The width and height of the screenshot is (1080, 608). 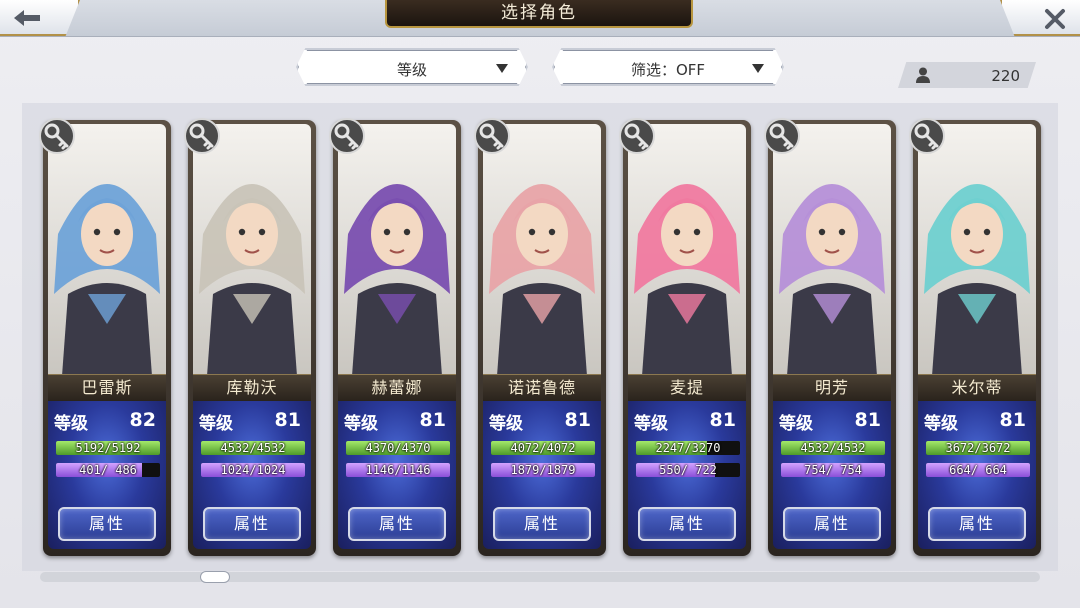 What do you see at coordinates (967, 75) in the screenshot?
I see `character-count-badge: 220` at bounding box center [967, 75].